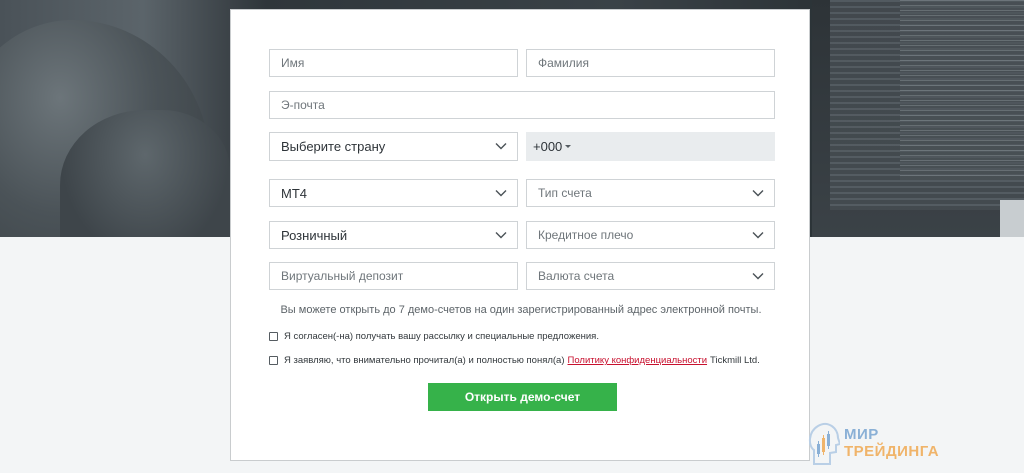 The height and width of the screenshot is (473, 1024). I want to click on account-type-select-value: Тип счета, so click(565, 193).